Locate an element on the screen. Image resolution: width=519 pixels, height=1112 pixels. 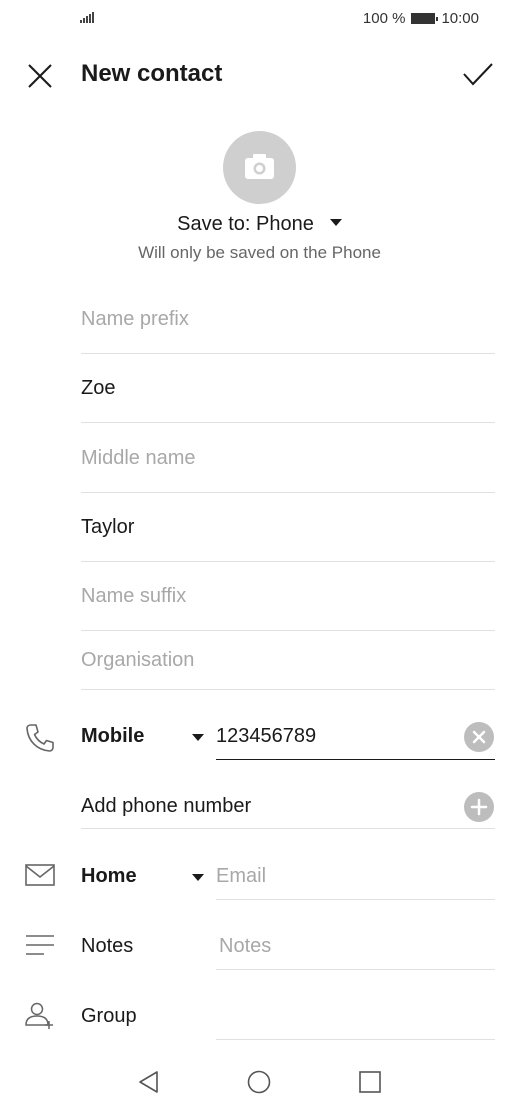
surname-input is located at coordinates (288, 527).